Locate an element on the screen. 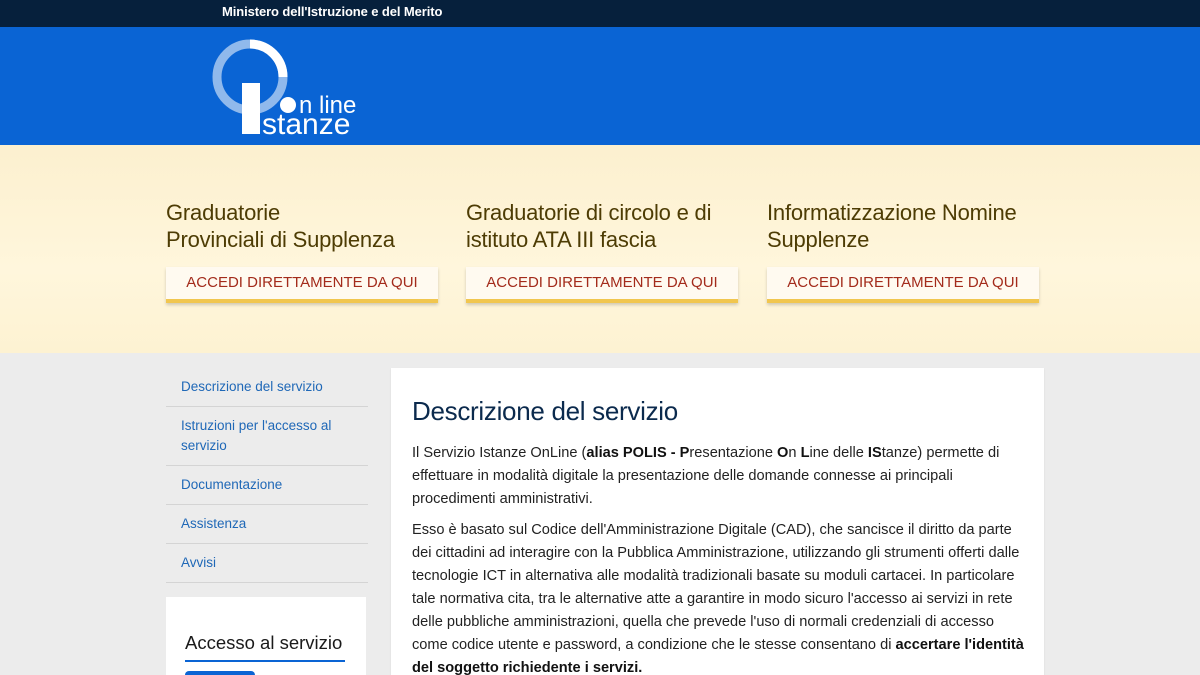 This screenshot has width=1200, height=675. sidebar-item-istruzioni: Istruzioni per l'accesso al servizio is located at coordinates (267, 436).